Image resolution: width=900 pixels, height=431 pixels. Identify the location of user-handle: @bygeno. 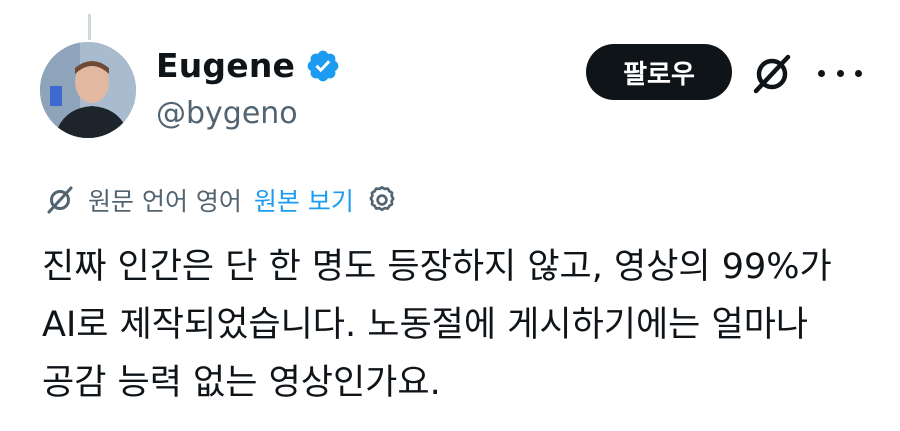
(248, 114).